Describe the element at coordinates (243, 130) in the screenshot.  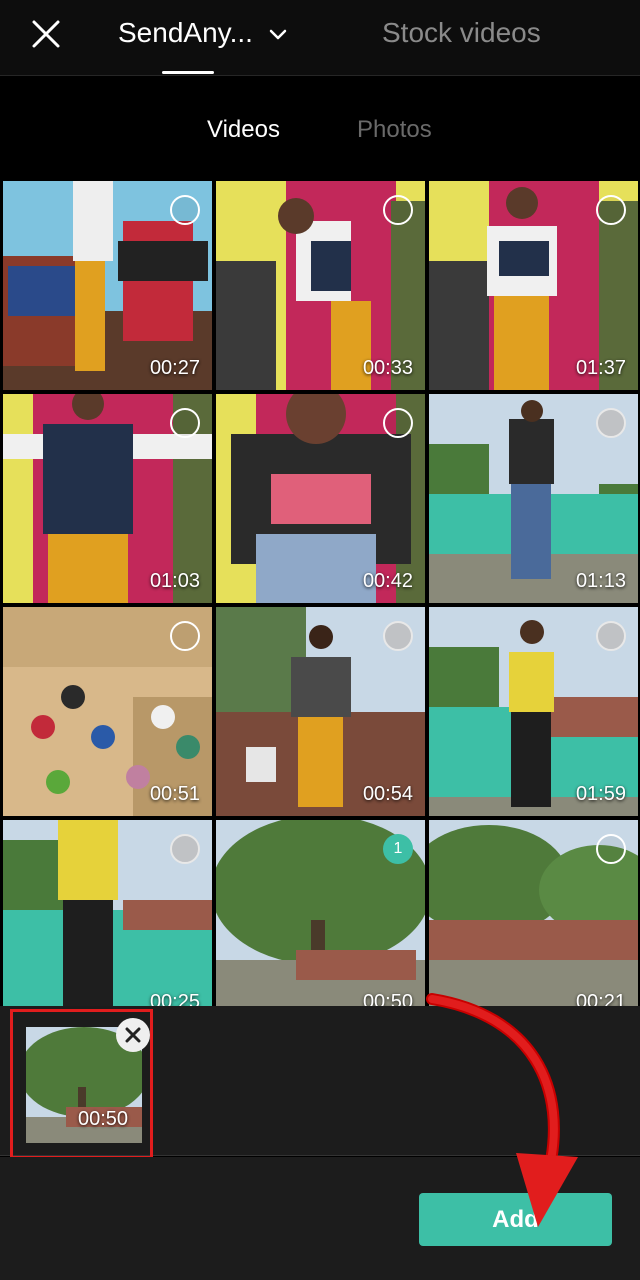
I see `tab-videos: Videos` at that location.